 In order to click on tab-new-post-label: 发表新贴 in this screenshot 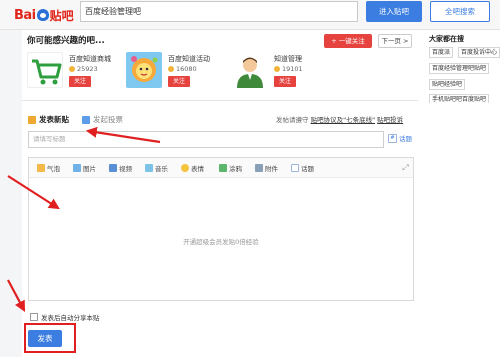, I will do `click(54, 119)`.